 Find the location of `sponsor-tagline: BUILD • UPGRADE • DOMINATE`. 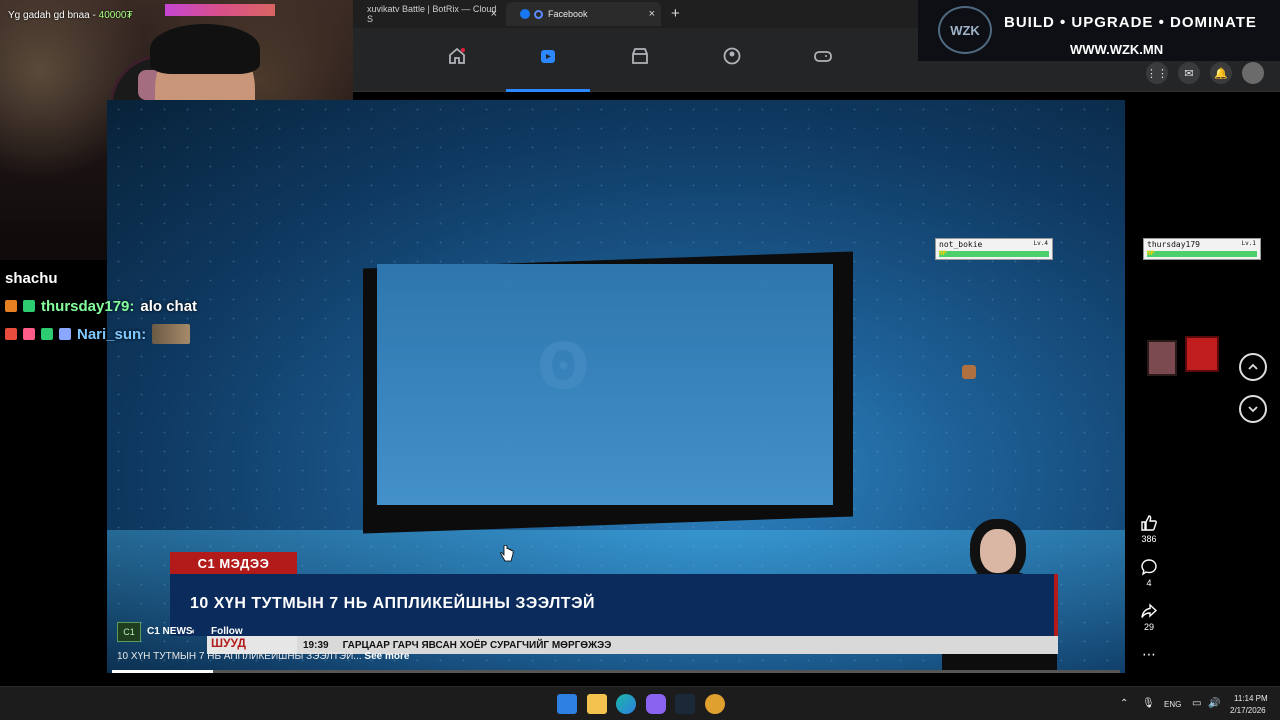

sponsor-tagline: BUILD • UPGRADE • DOMINATE is located at coordinates (1130, 22).